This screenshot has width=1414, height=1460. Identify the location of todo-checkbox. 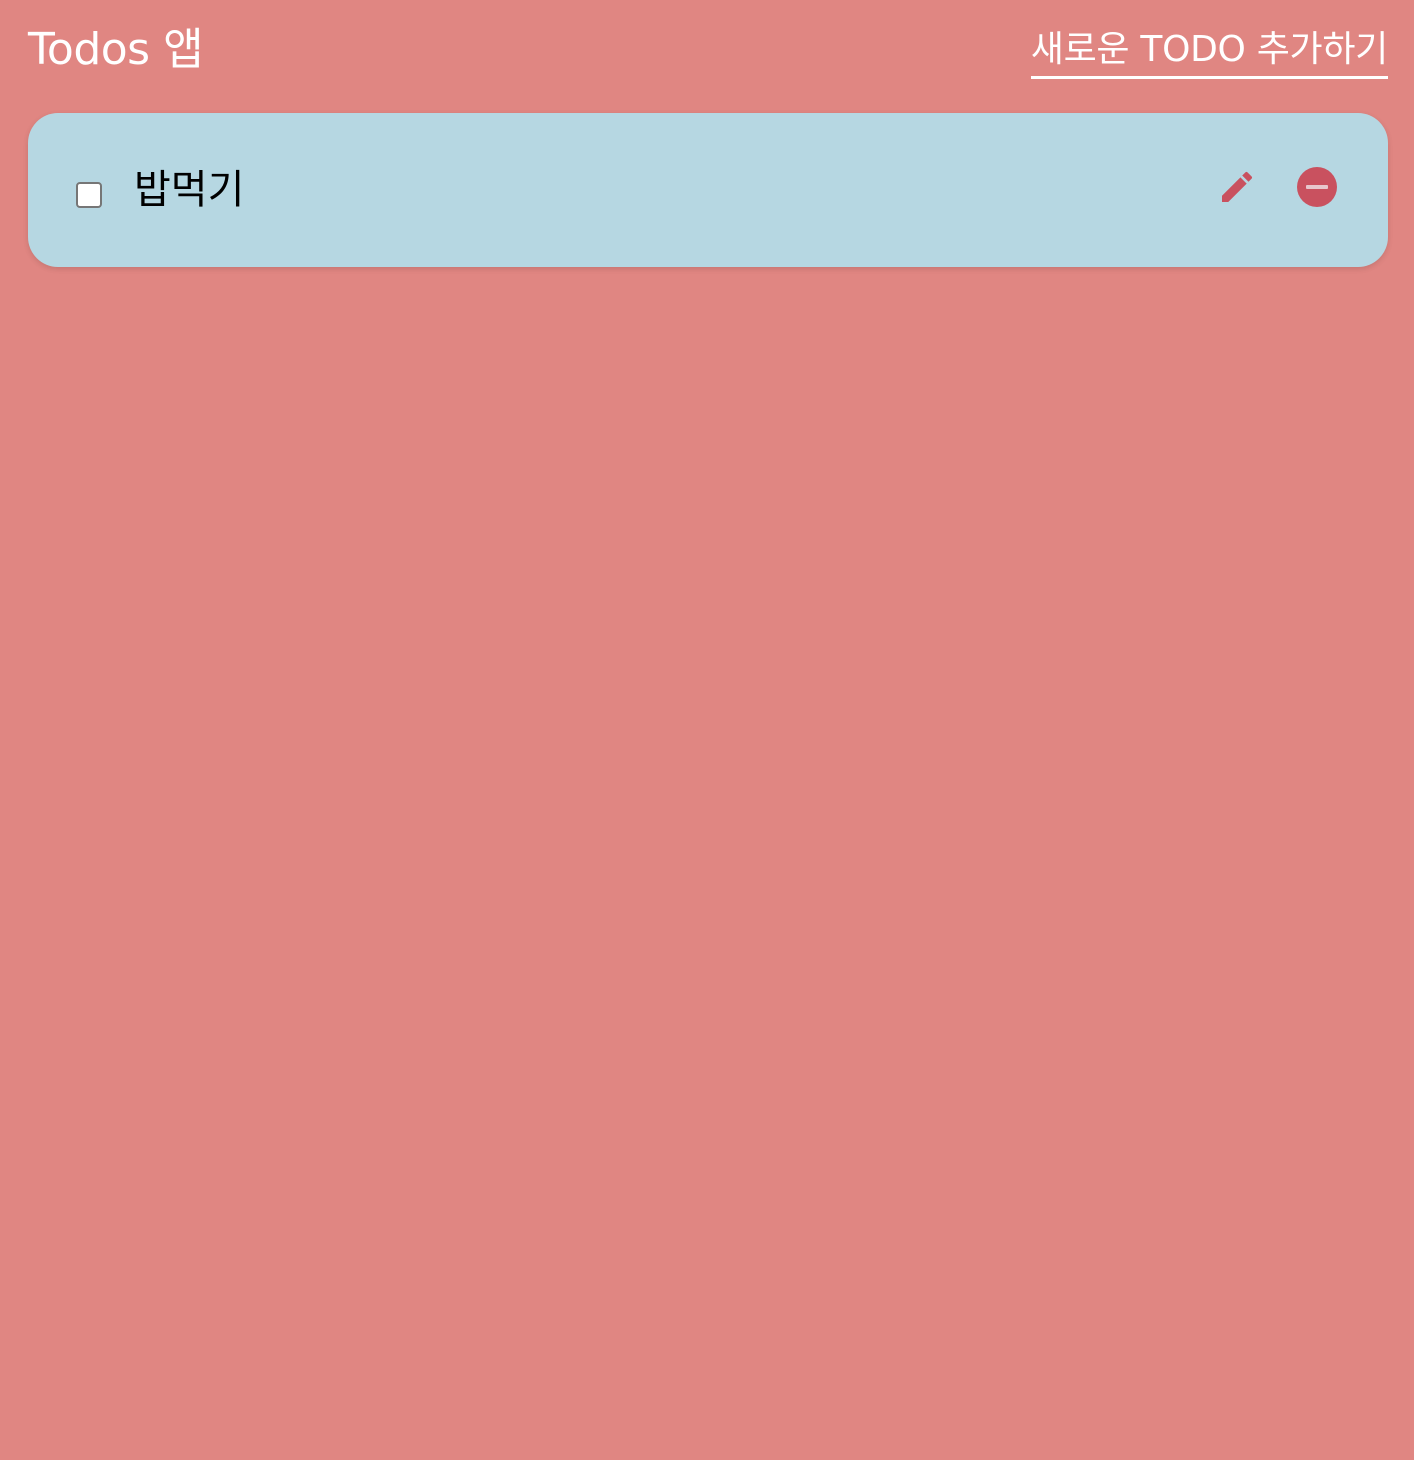
(89, 195).